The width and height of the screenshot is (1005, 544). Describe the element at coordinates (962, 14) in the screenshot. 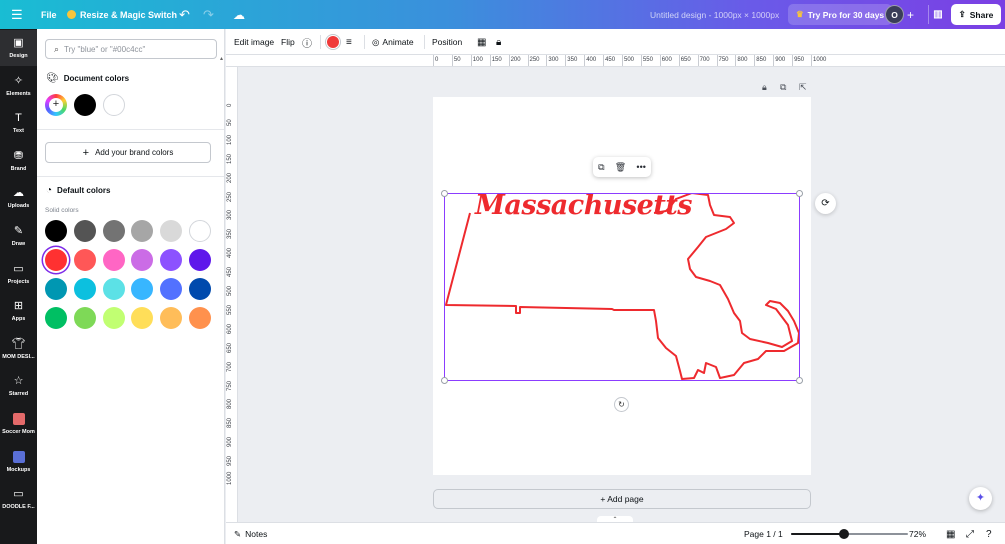

I see `share-icon: ⇪` at that location.